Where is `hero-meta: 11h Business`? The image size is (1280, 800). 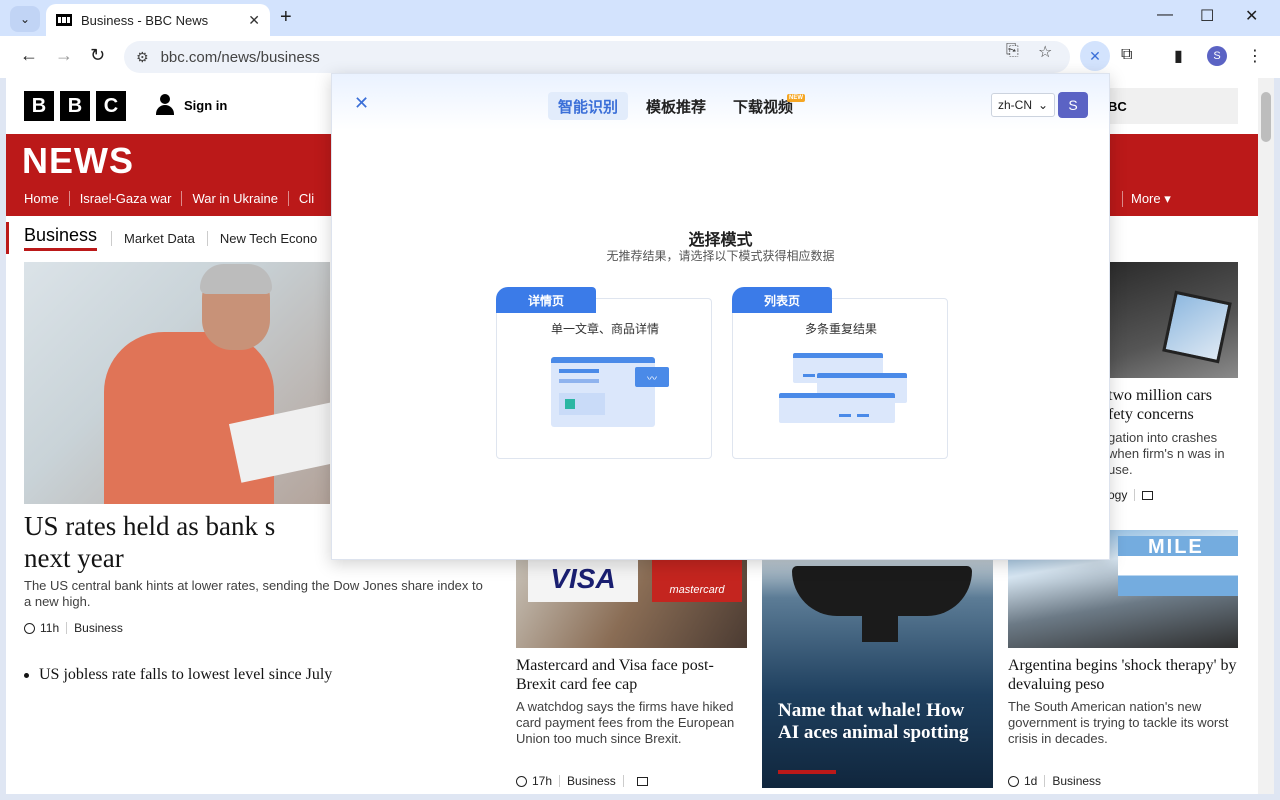 hero-meta: 11h Business is located at coordinates (73, 628).